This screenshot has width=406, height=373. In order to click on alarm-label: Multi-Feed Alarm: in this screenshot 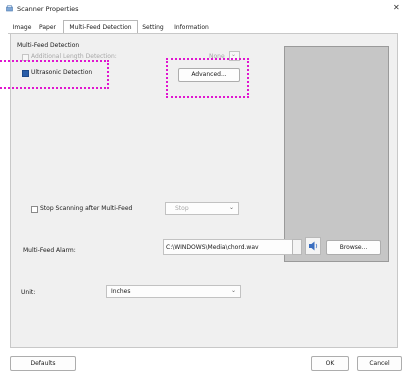, I will do `click(49, 250)`.